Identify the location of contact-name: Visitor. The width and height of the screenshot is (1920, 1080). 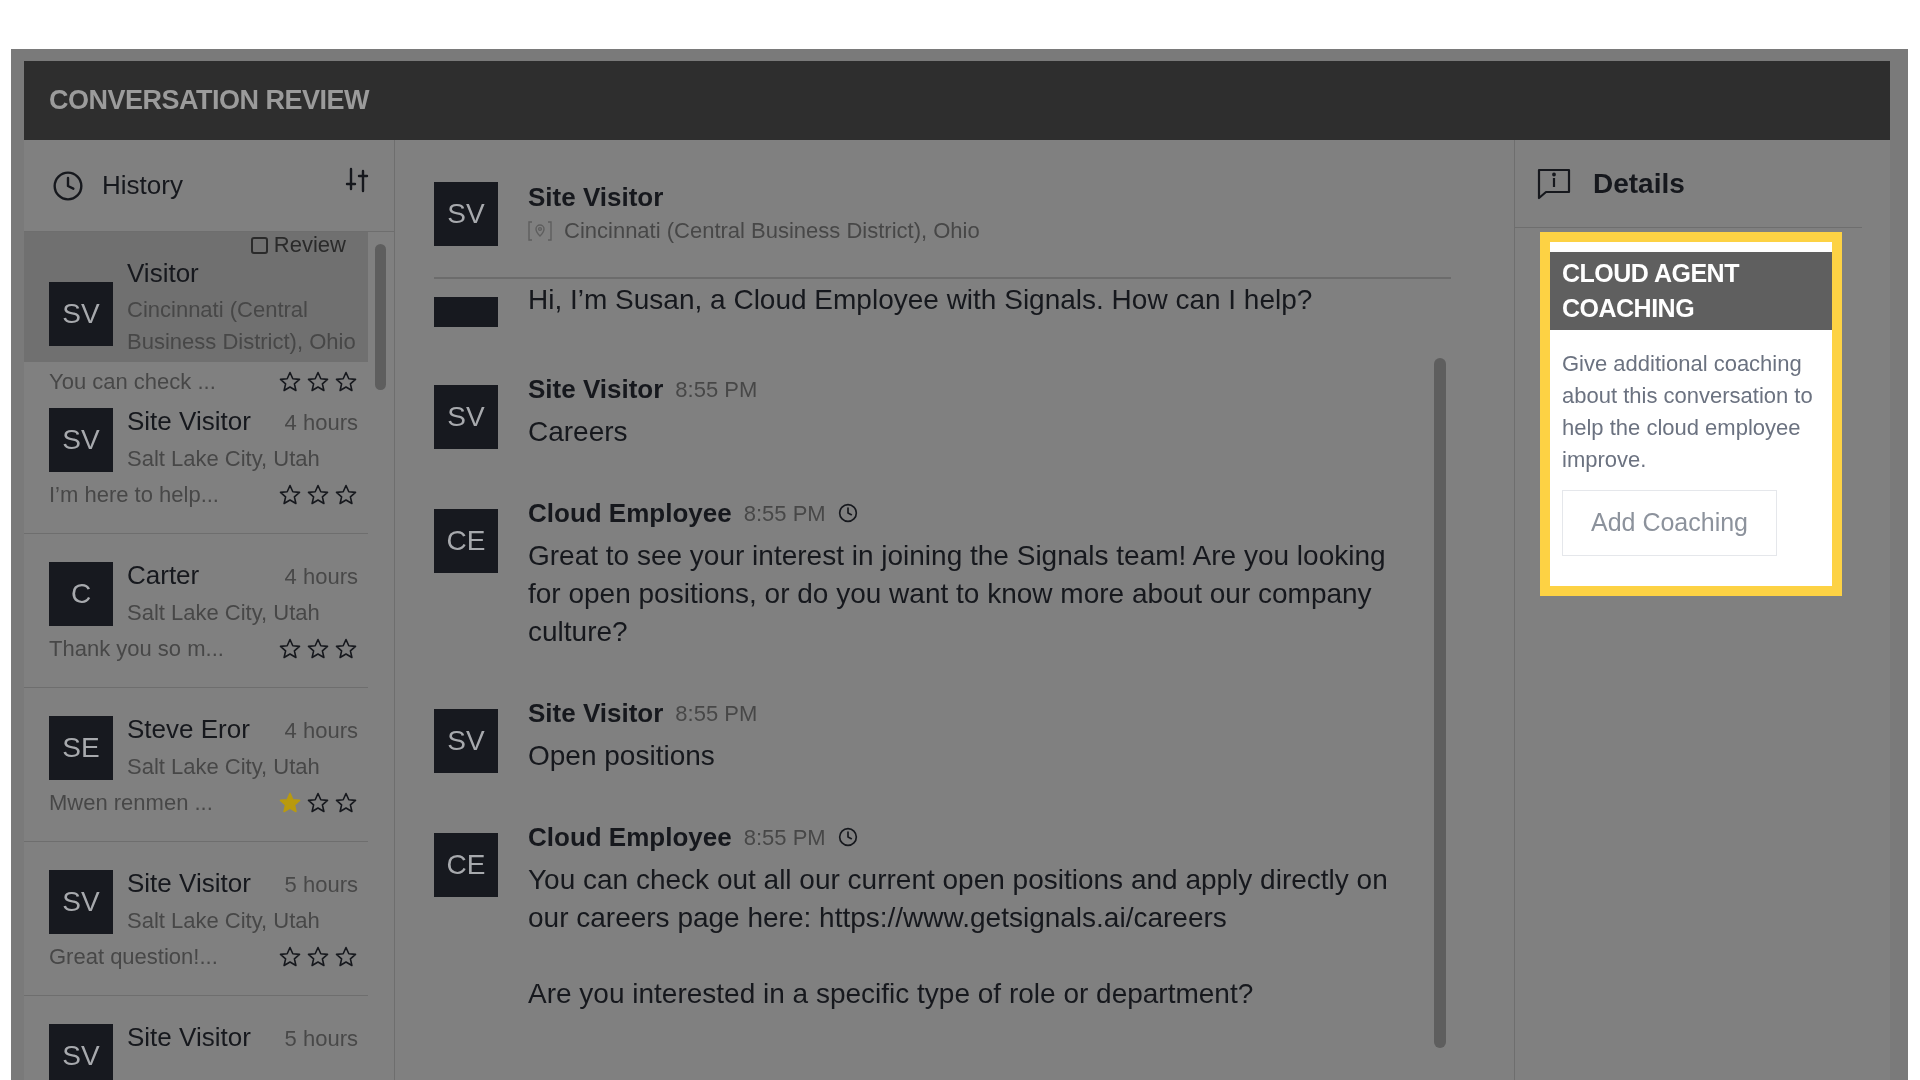
(163, 273).